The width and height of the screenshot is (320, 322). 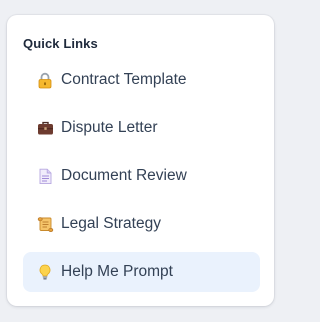 What do you see at coordinates (117, 271) in the screenshot?
I see `quick-link-label: Help Me Prompt` at bounding box center [117, 271].